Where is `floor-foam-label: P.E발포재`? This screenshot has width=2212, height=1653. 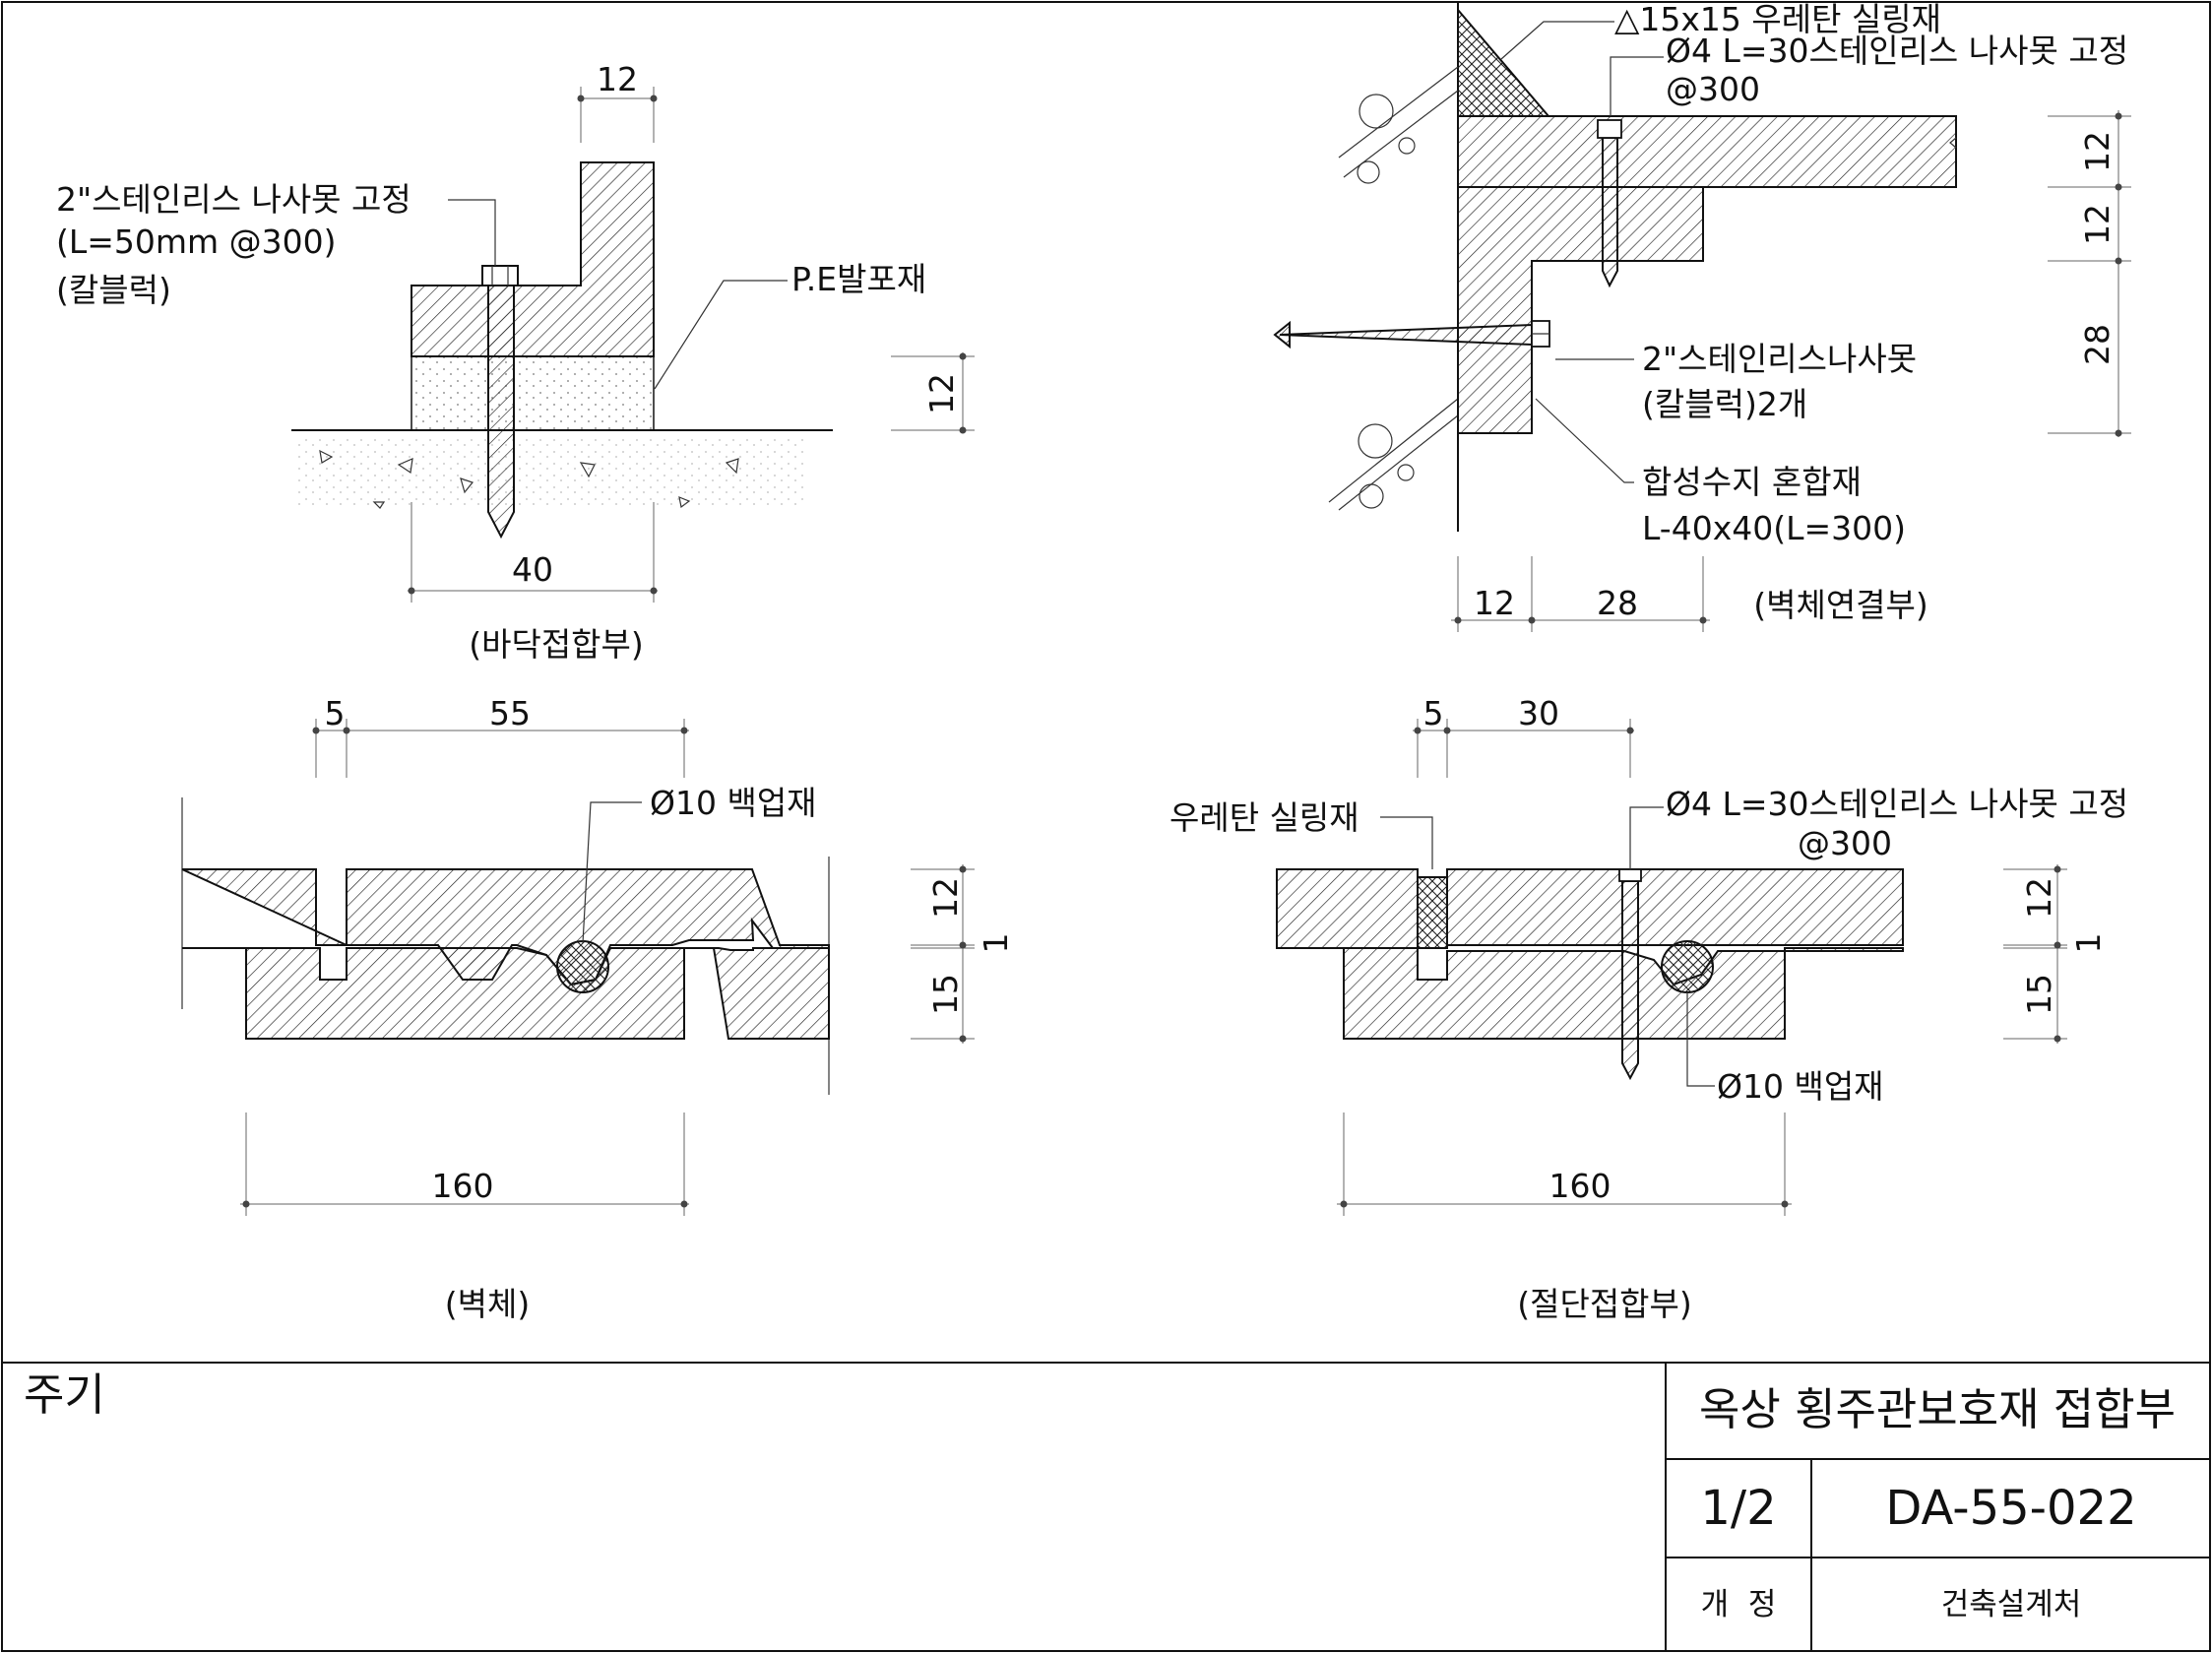 floor-foam-label: P.E발포재 is located at coordinates (859, 279).